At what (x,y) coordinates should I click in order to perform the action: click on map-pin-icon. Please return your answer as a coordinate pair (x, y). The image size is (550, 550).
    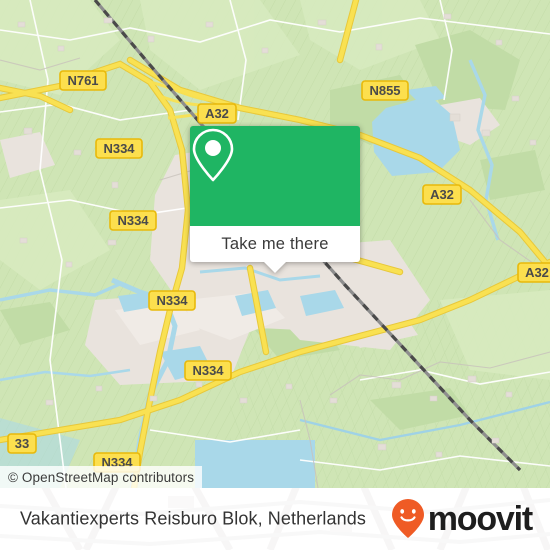
    Looking at the image, I should click on (213, 155).